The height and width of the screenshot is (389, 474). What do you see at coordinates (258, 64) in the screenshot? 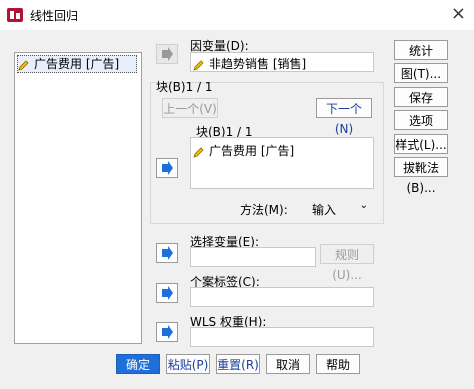
I see `dependent-value: 非趋势销售 [销售]` at bounding box center [258, 64].